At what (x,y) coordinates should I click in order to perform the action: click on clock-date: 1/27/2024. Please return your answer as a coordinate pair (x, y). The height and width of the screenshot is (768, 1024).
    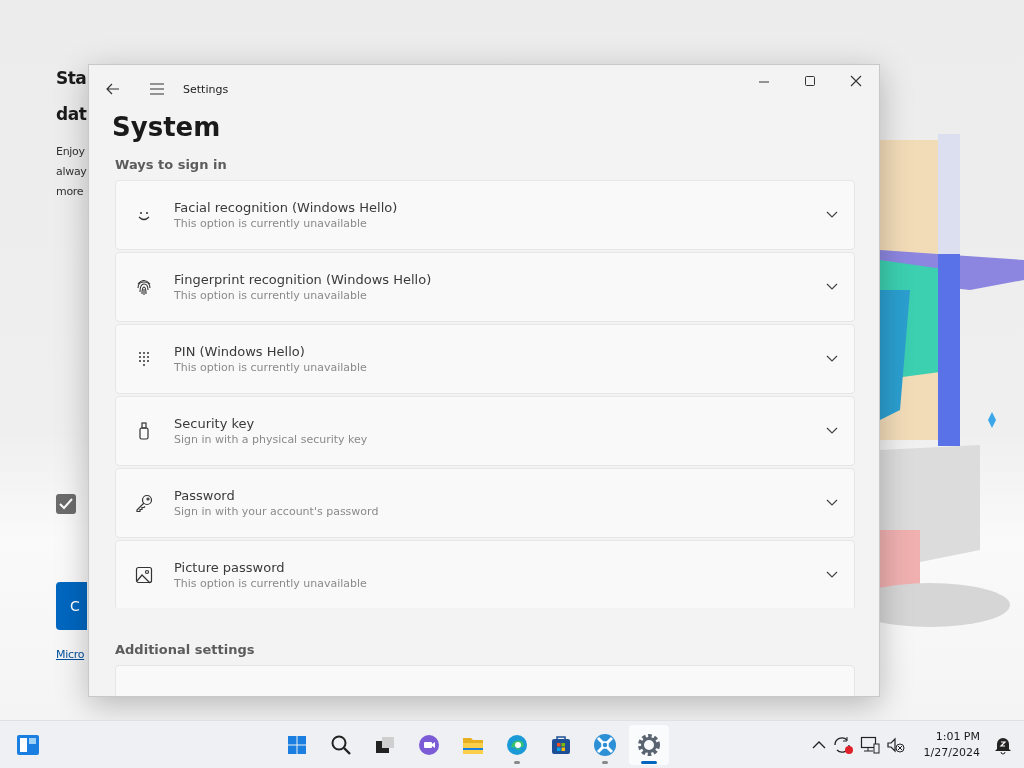
    Looking at the image, I should click on (951, 752).